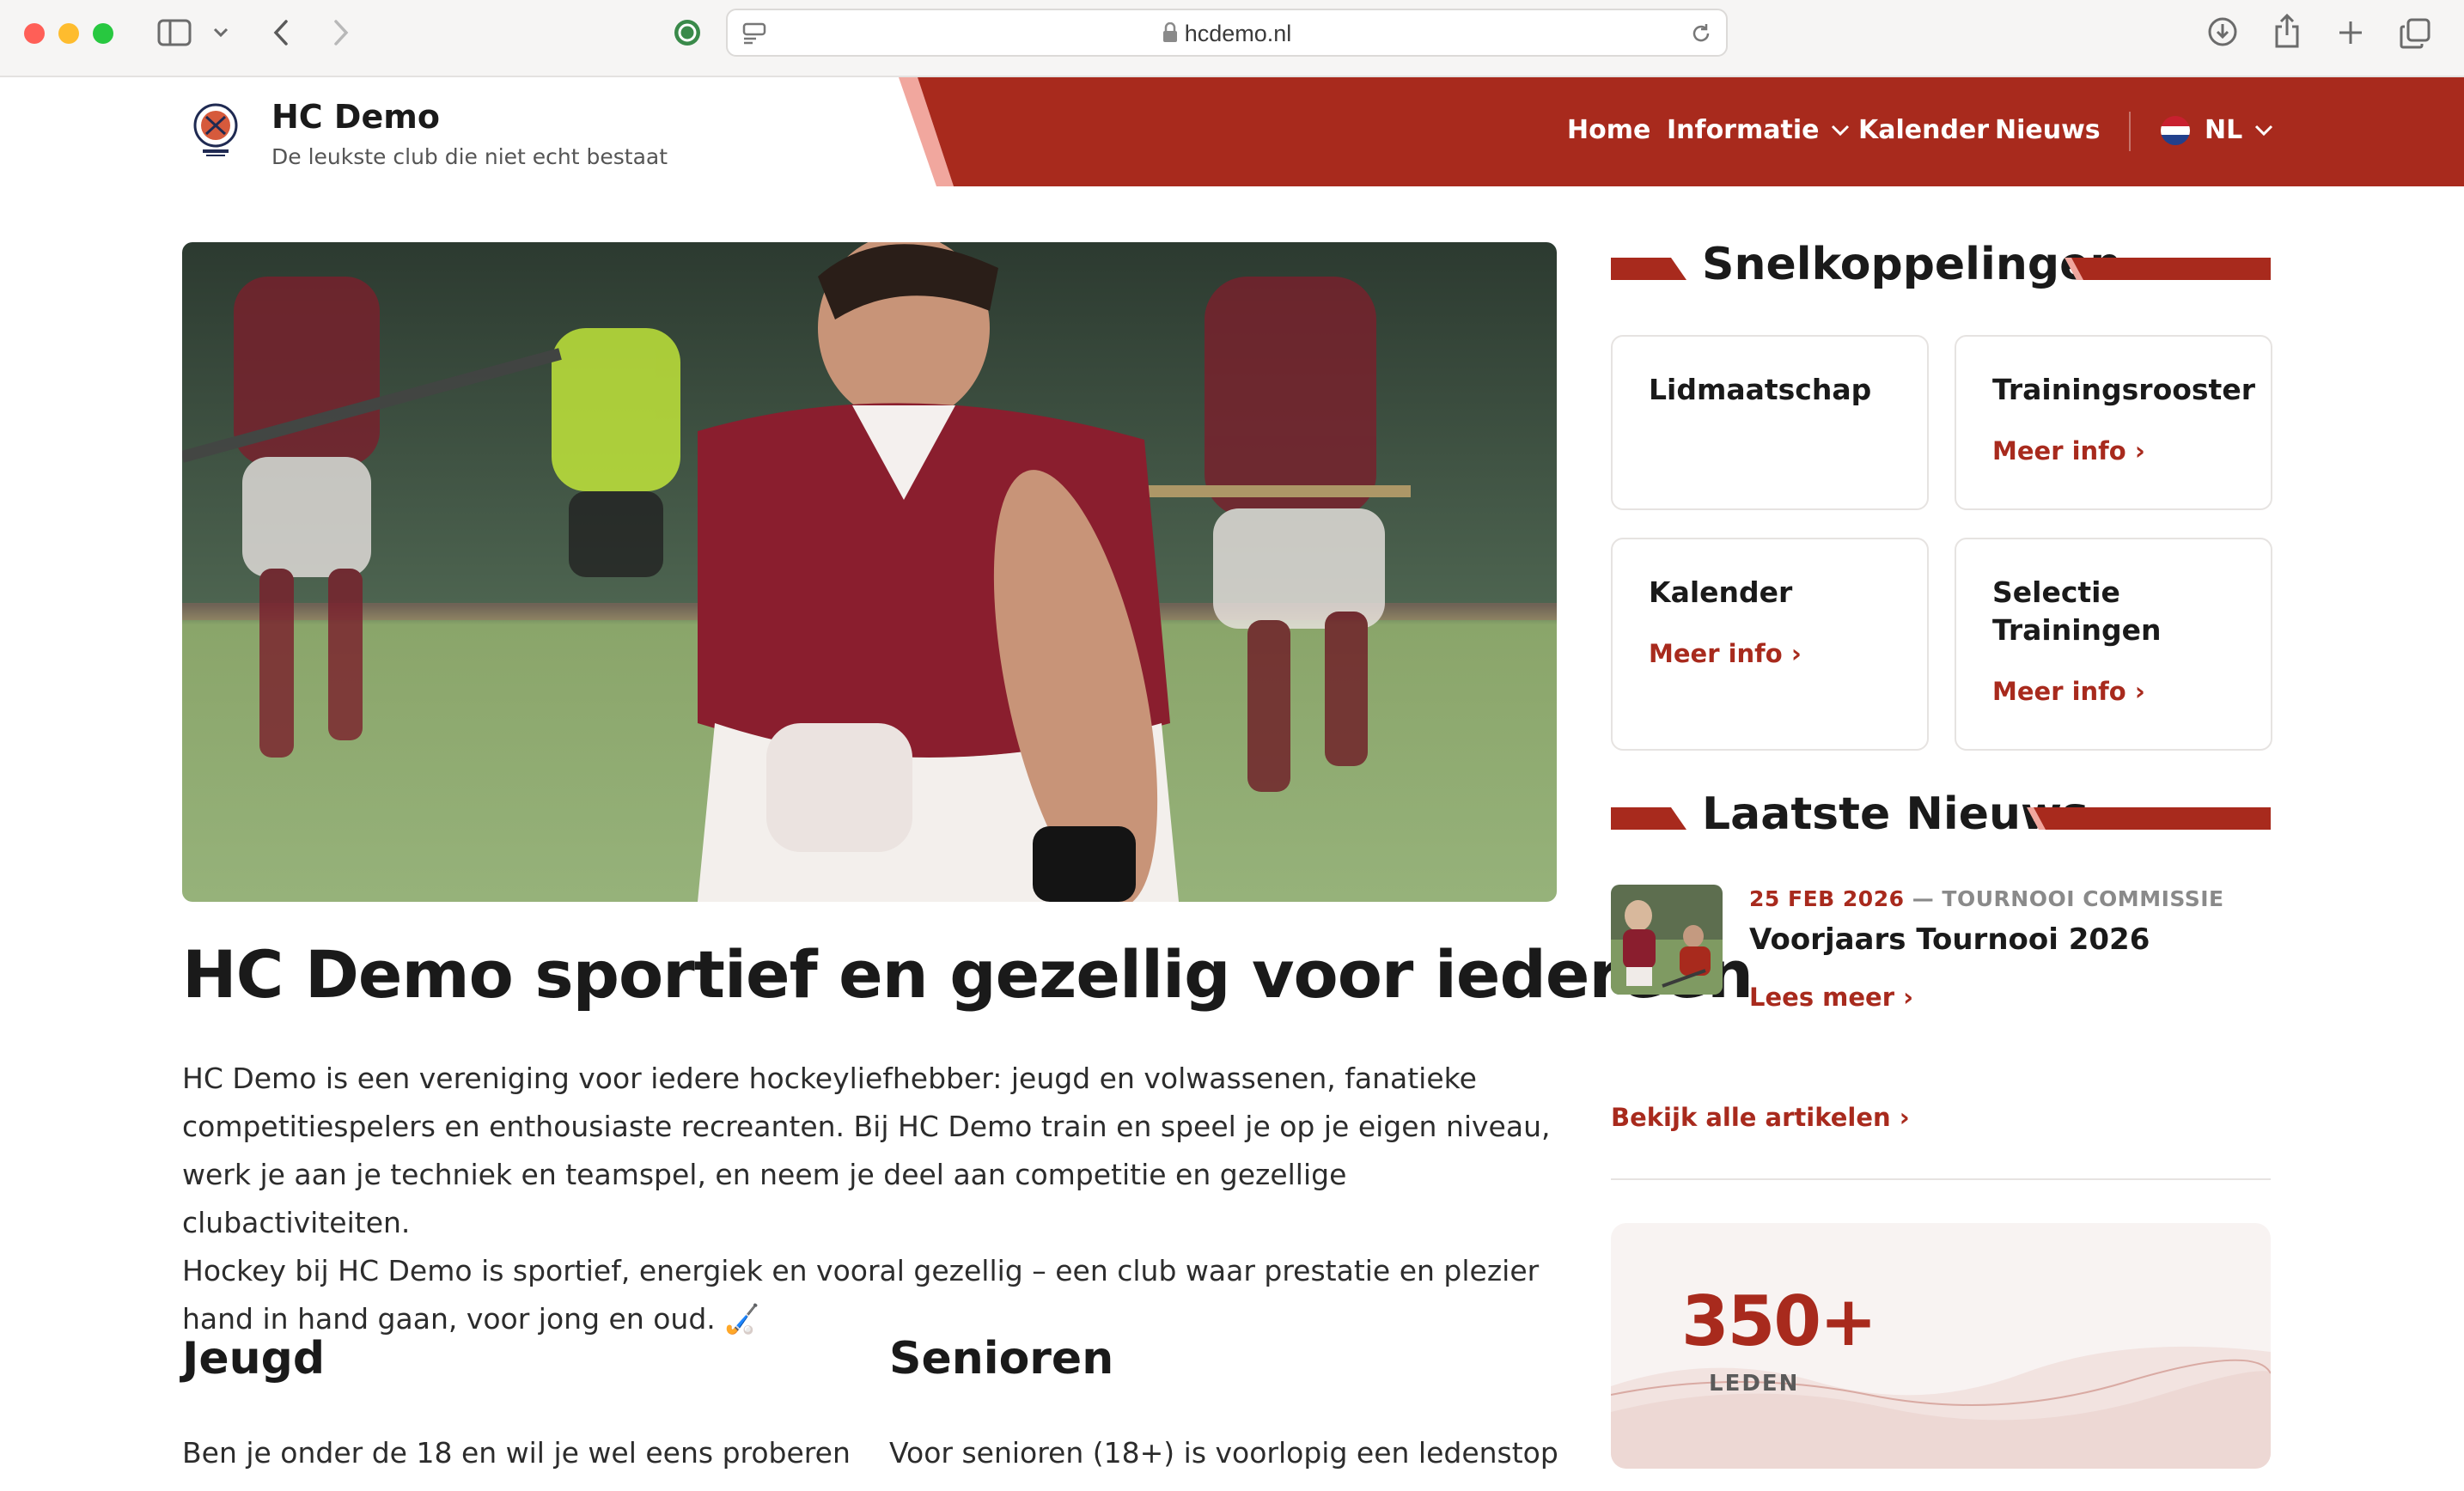 Image resolution: width=2464 pixels, height=1491 pixels. I want to click on back-icon, so click(281, 32).